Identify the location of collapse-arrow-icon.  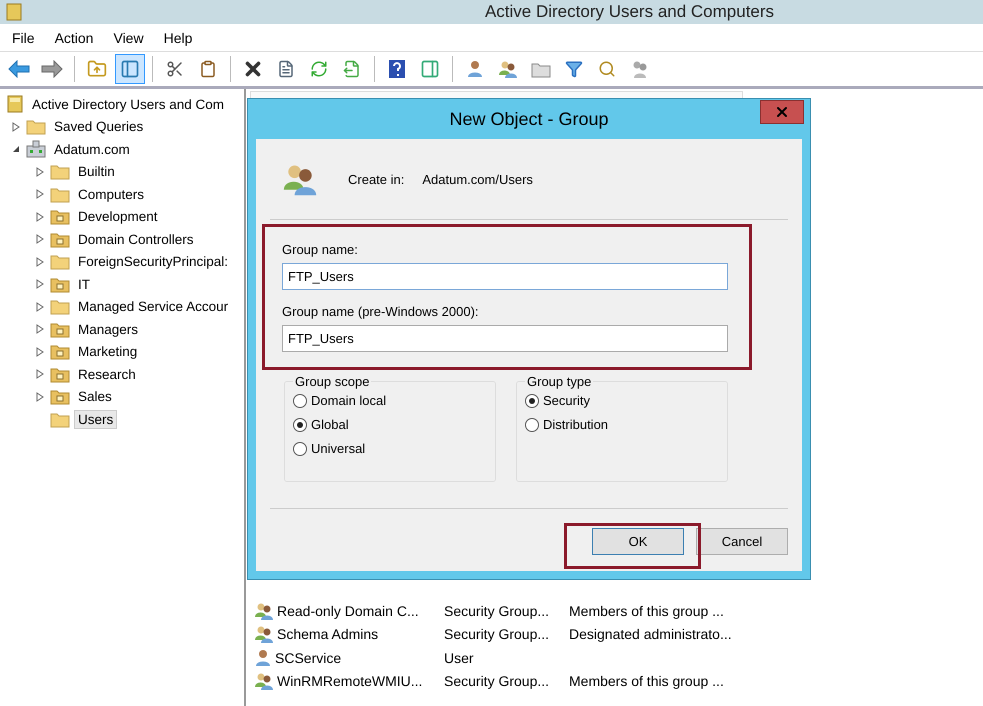
(16, 149).